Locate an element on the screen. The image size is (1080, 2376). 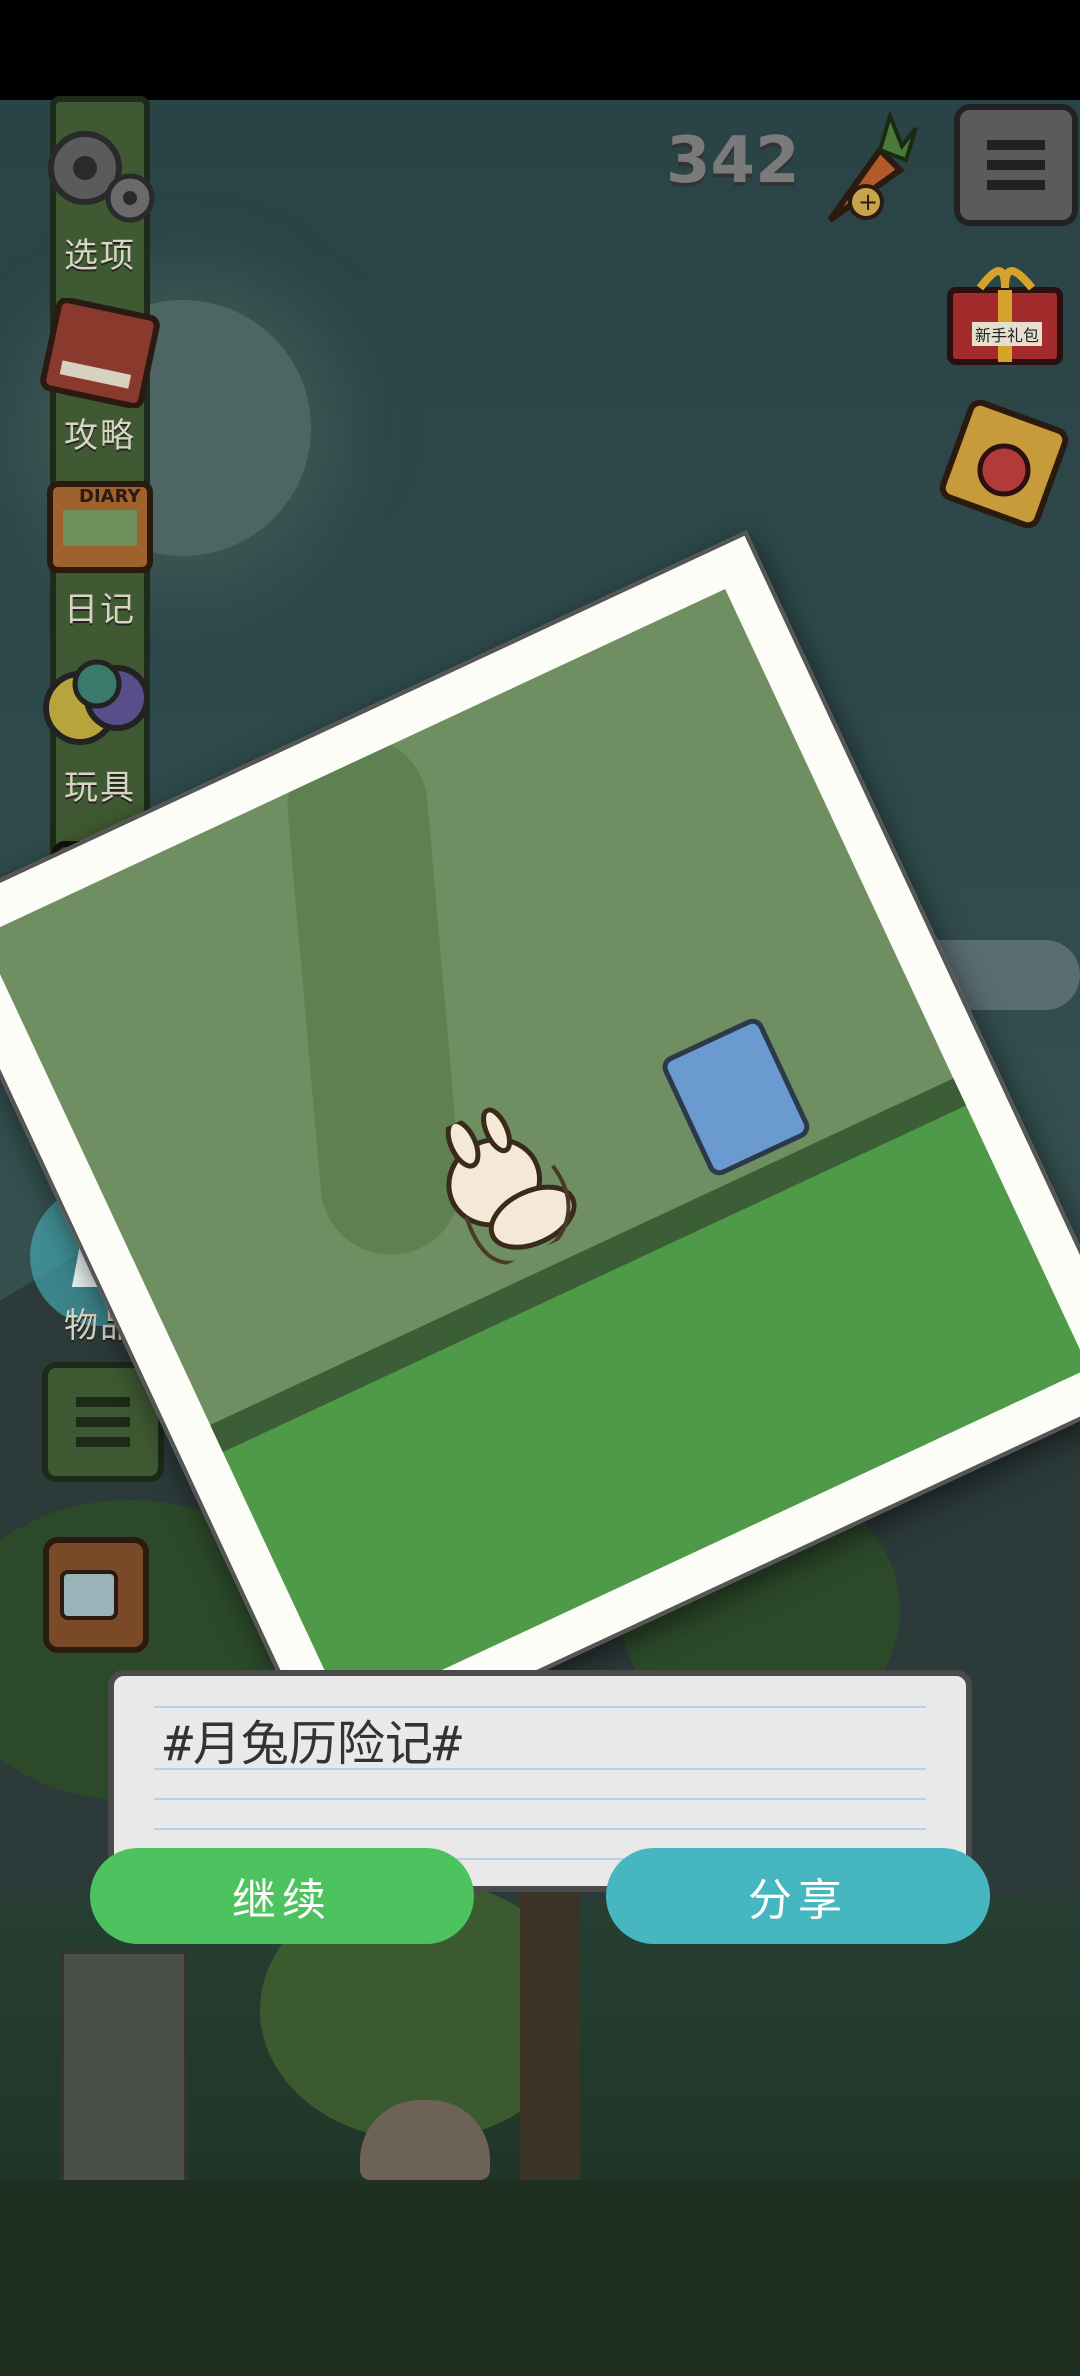
caption-text: #月兔历险记# is located at coordinates (313, 1744).